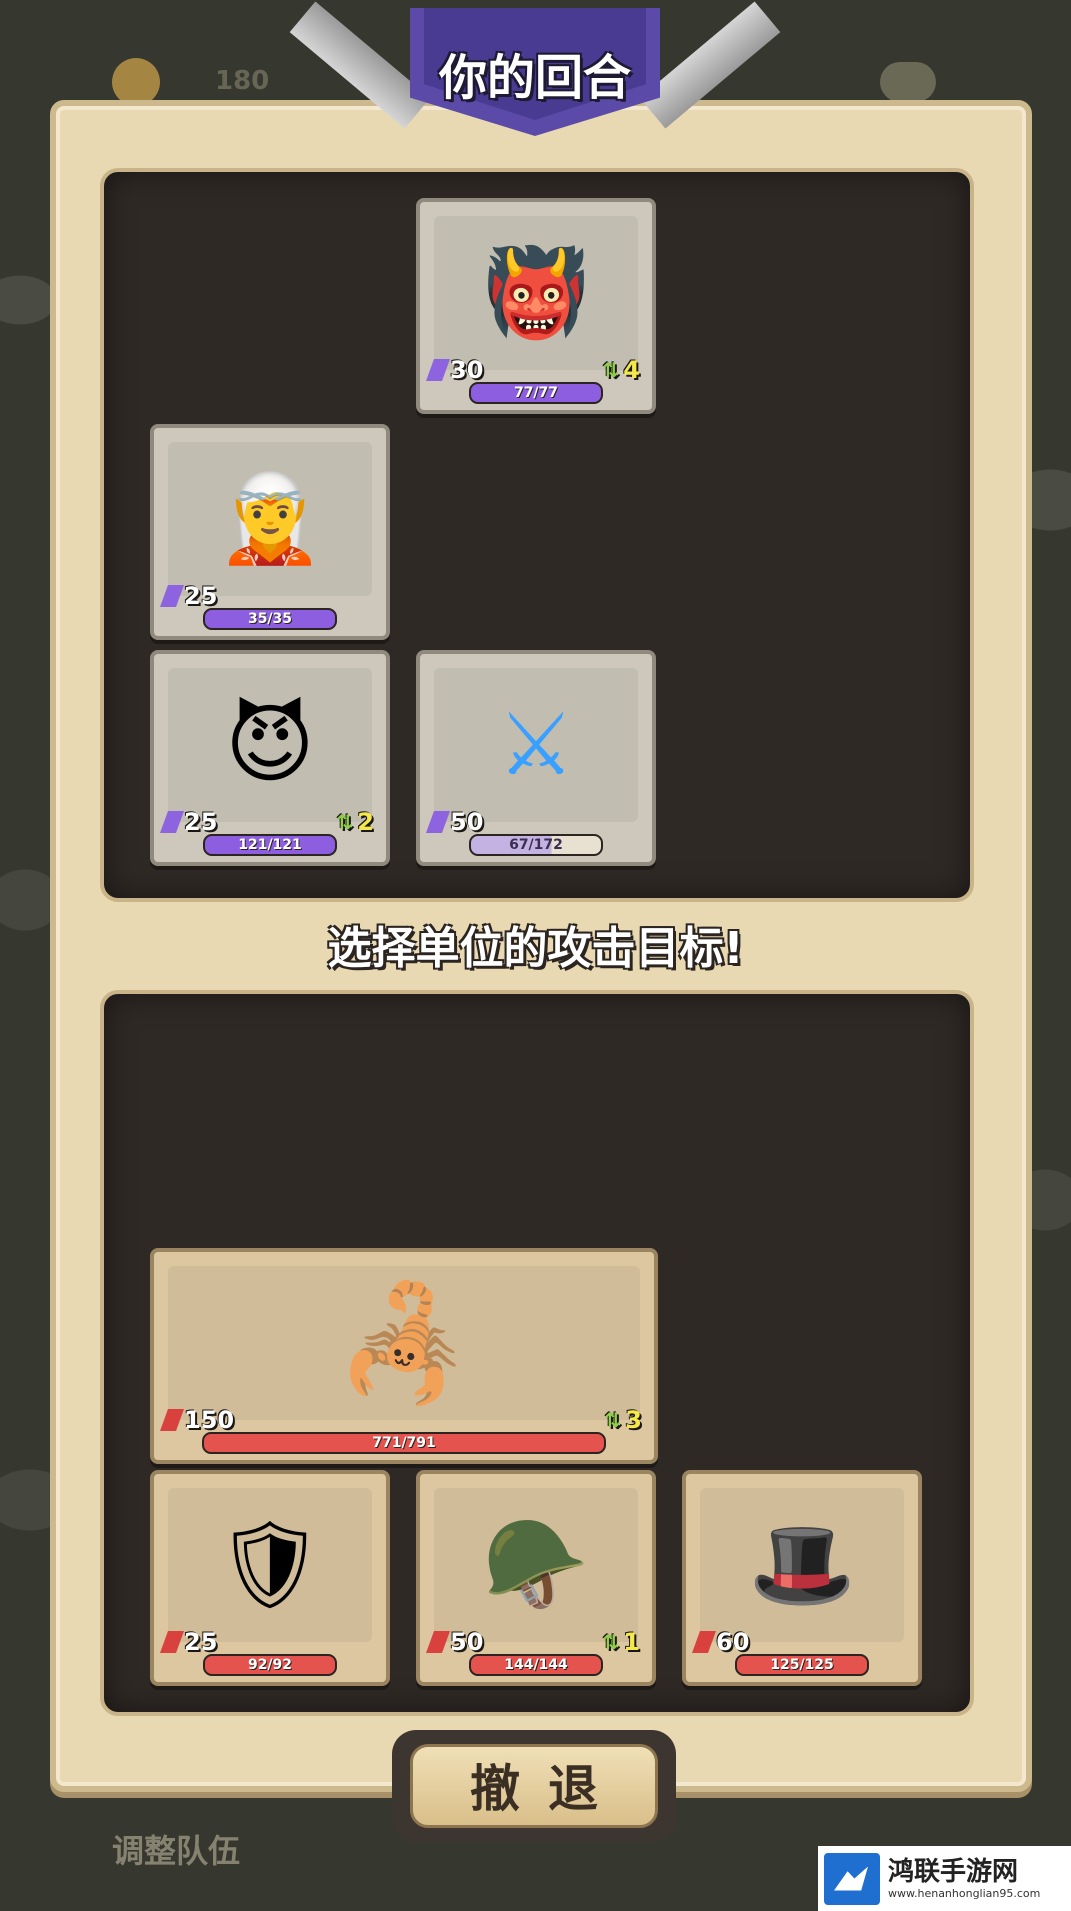 The width and height of the screenshot is (1071, 1911). Describe the element at coordinates (454, 370) in the screenshot. I see `attack-stat: 30` at that location.